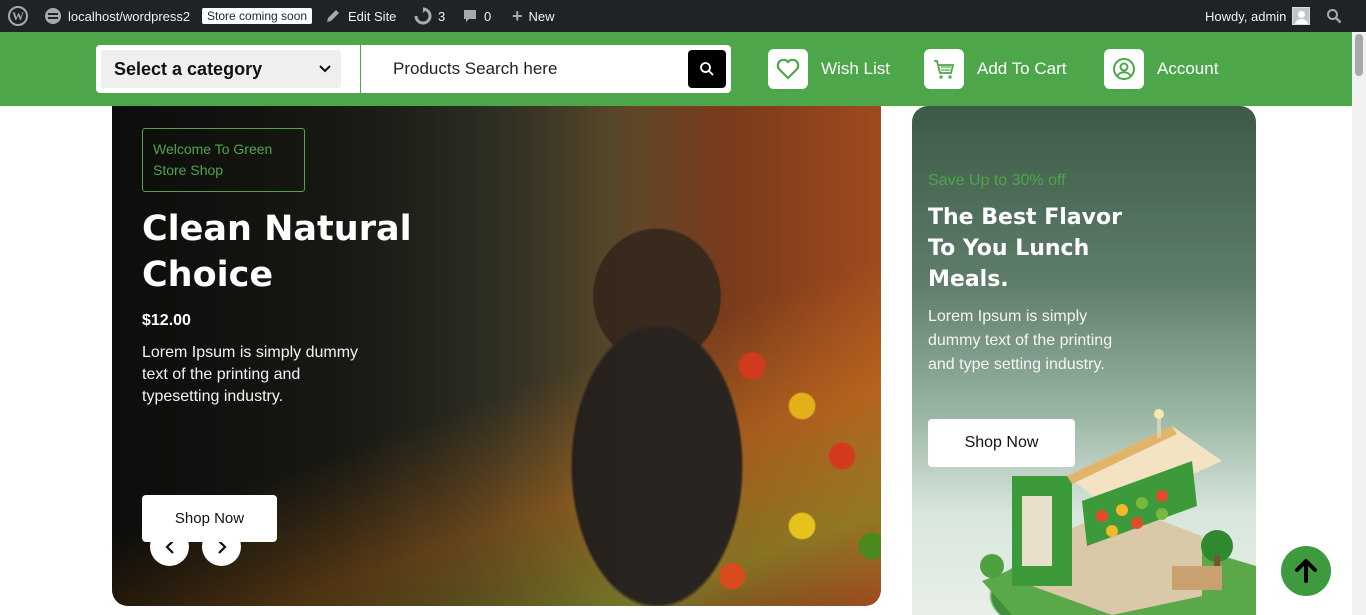 Image resolution: width=1366 pixels, height=615 pixels. I want to click on page-scrollbar, so click(1359, 323).